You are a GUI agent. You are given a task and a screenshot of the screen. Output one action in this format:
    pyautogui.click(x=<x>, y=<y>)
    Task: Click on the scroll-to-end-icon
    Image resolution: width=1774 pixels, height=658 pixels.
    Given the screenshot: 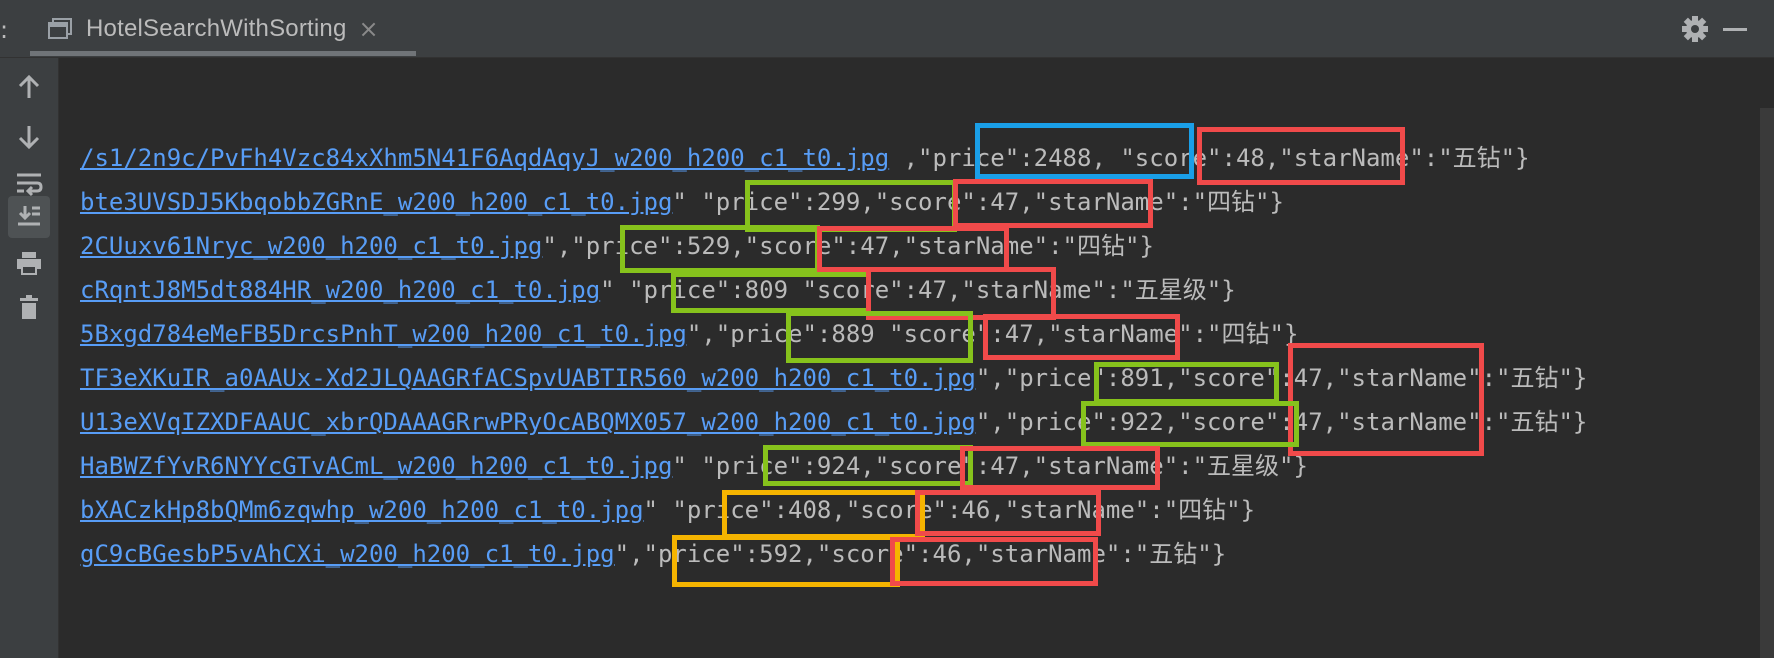 What is the action you would take?
    pyautogui.click(x=29, y=217)
    